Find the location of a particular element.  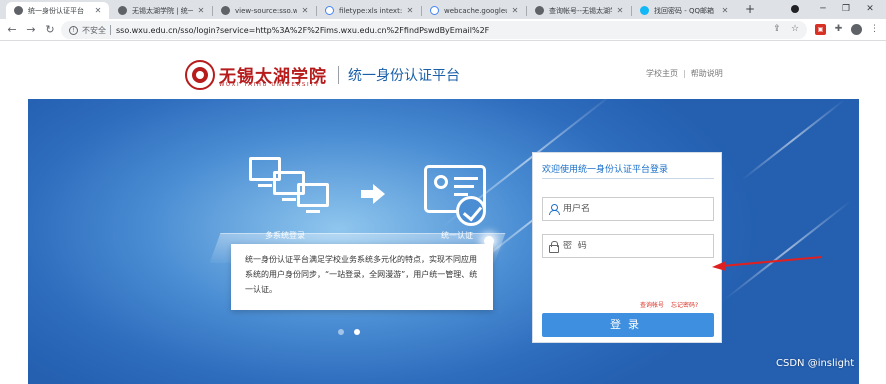

new-tab-button: + is located at coordinates (750, 9).